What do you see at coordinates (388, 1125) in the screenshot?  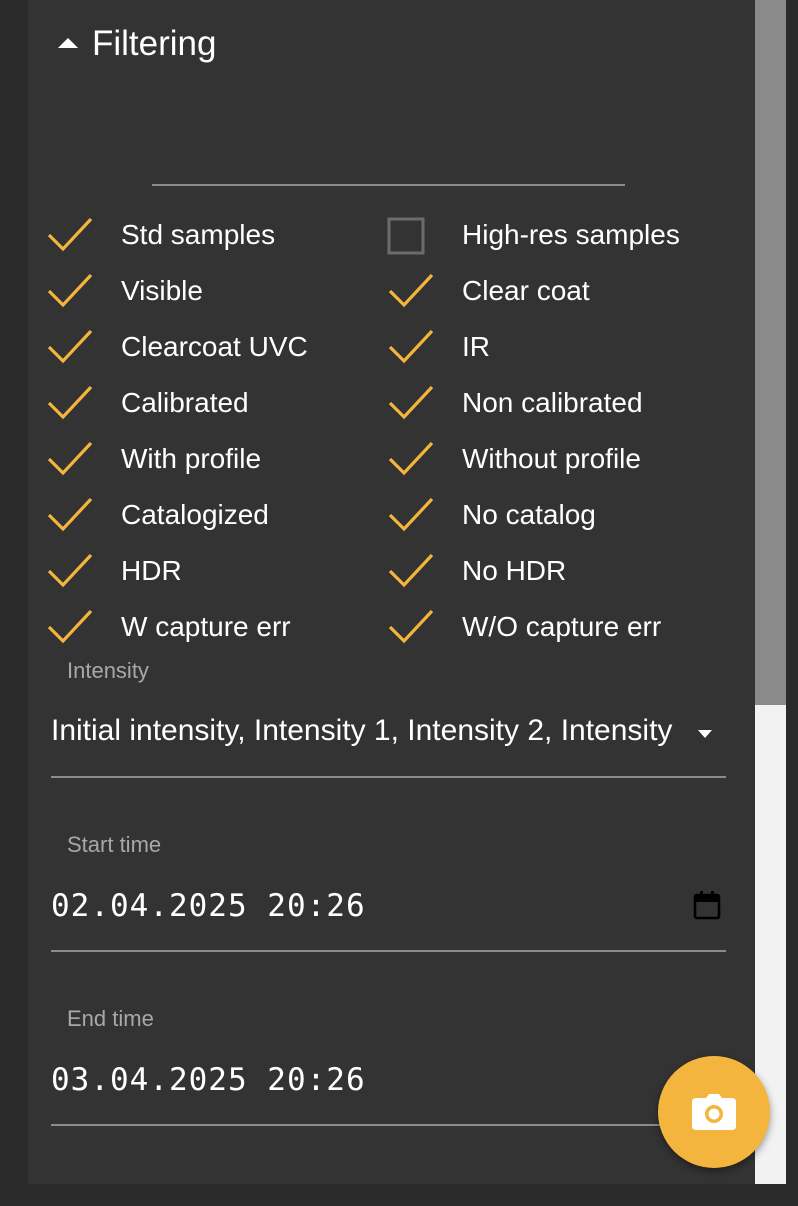 I see `end-time-underline` at bounding box center [388, 1125].